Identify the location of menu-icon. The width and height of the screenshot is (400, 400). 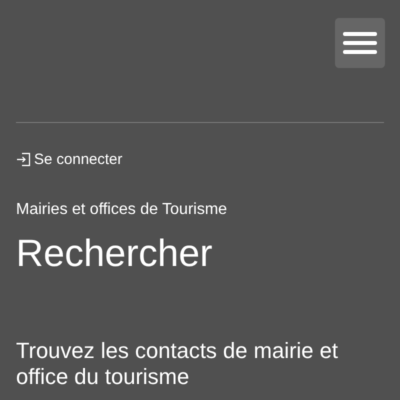
(360, 43).